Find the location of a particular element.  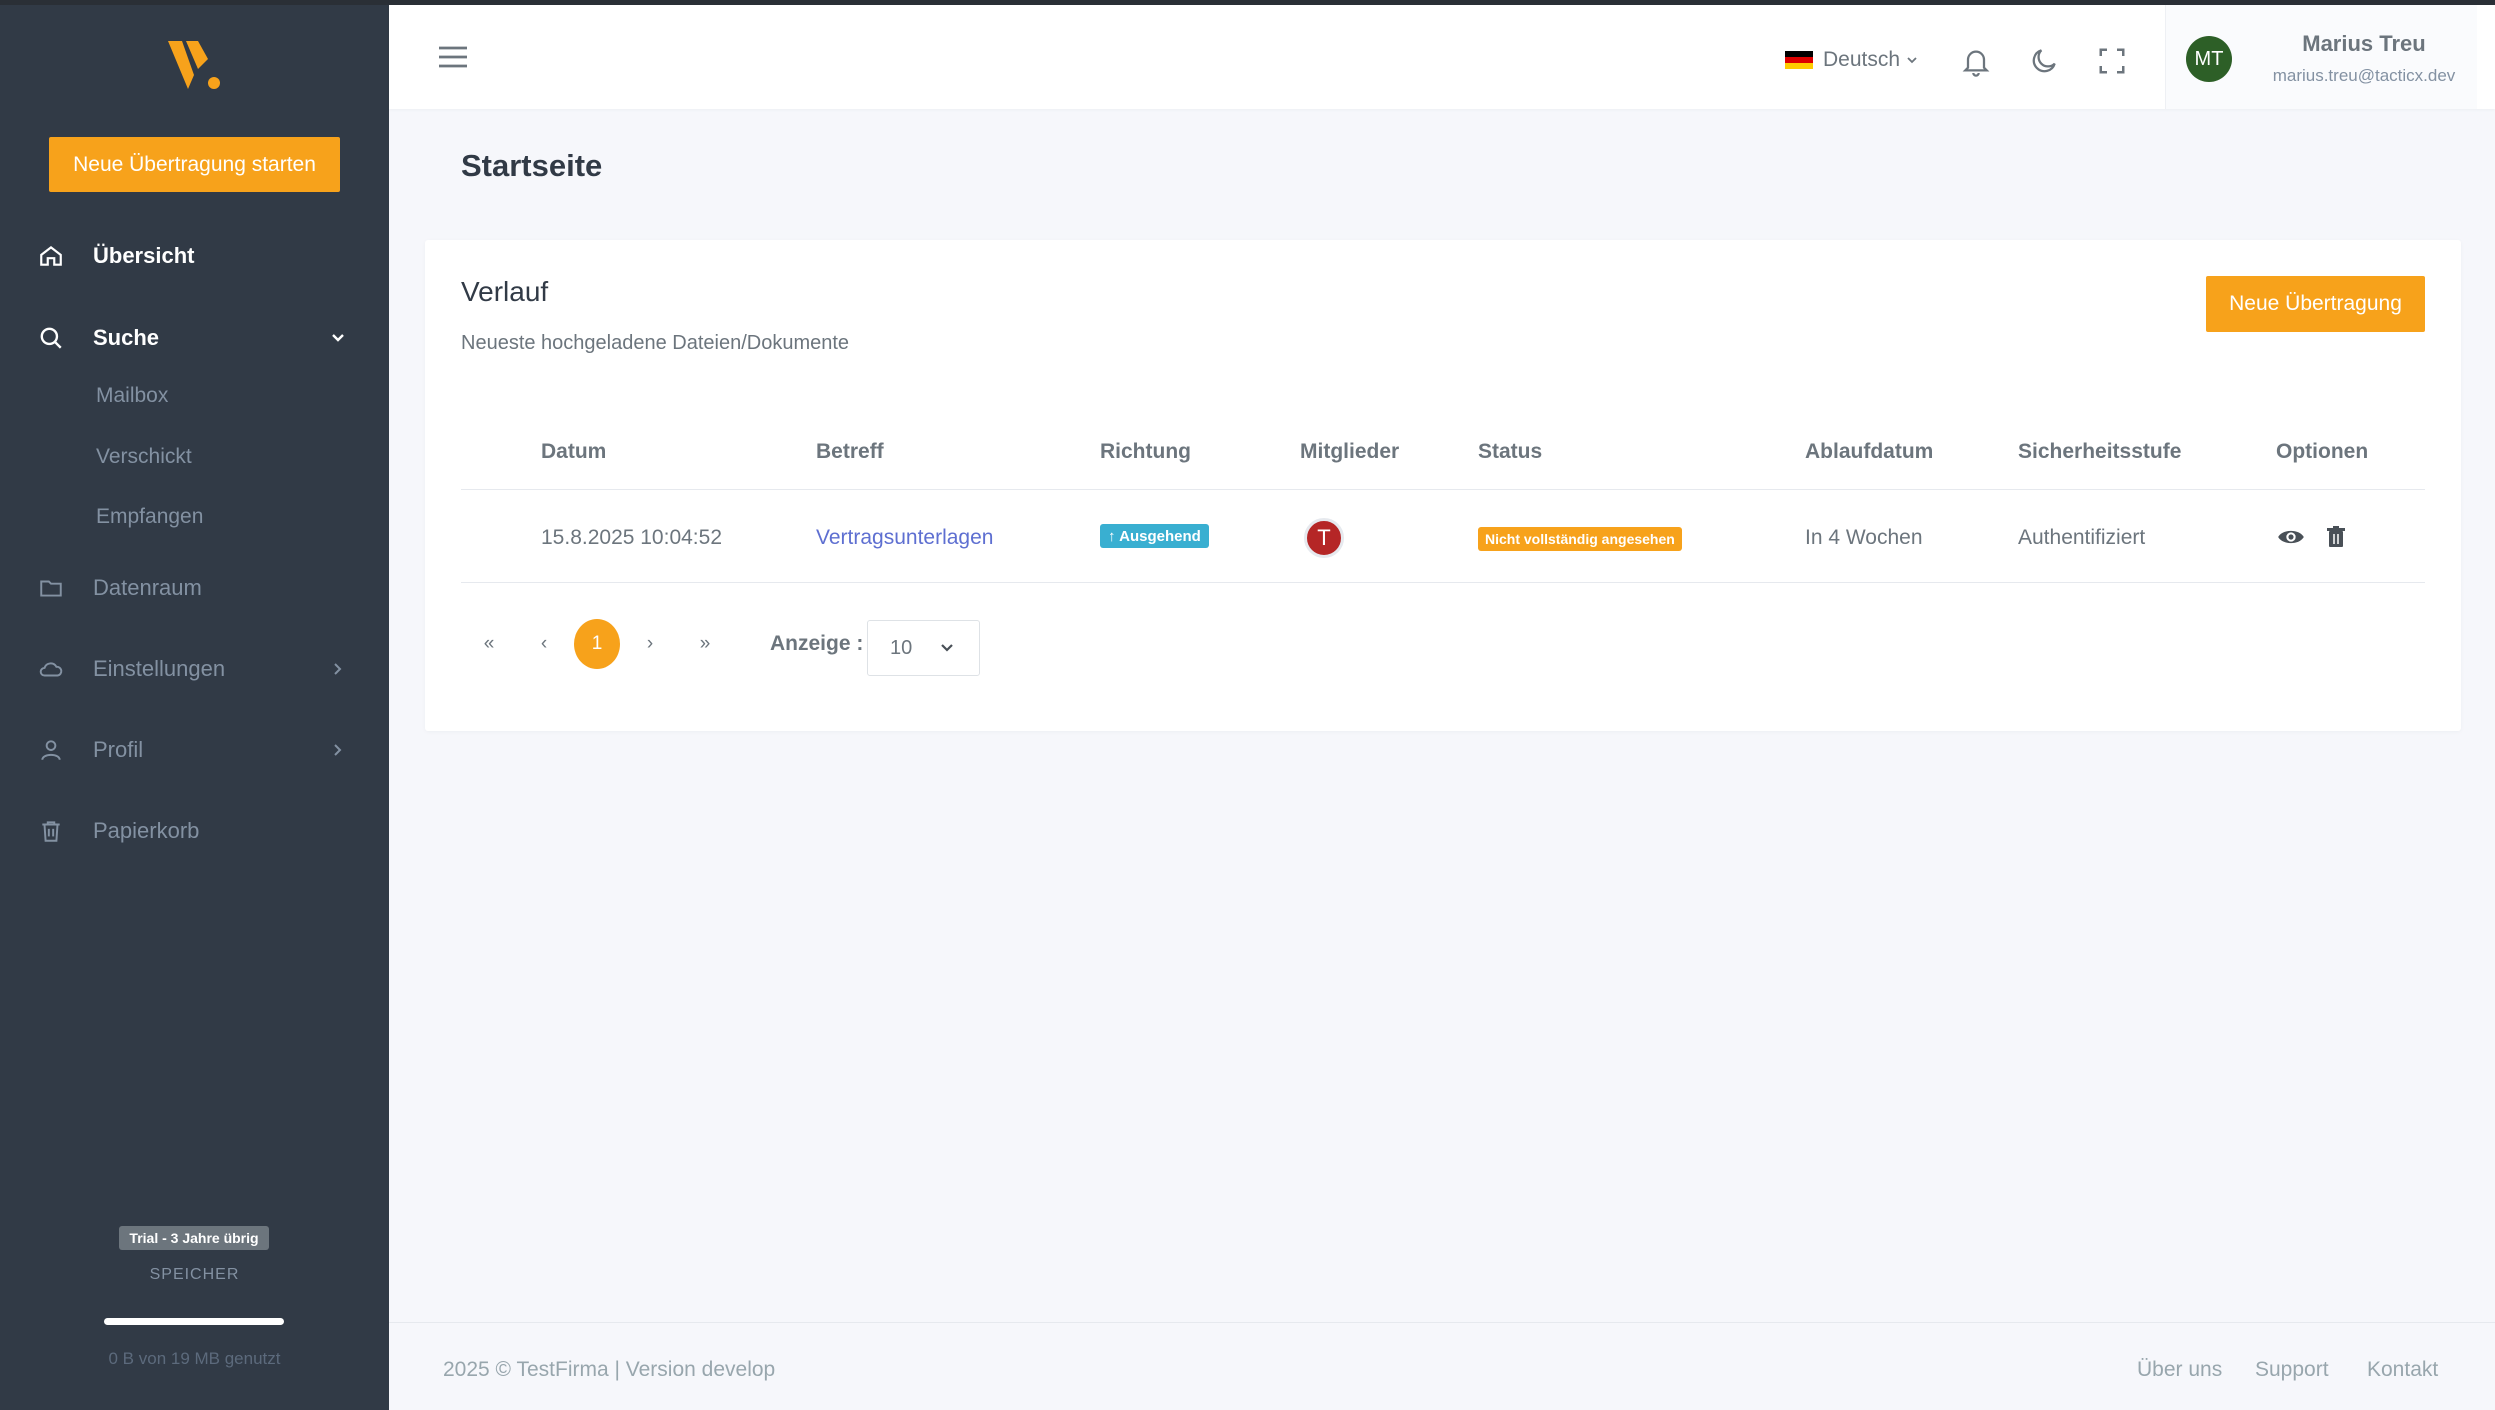

language-selector: Deutsch is located at coordinates (1851, 60).